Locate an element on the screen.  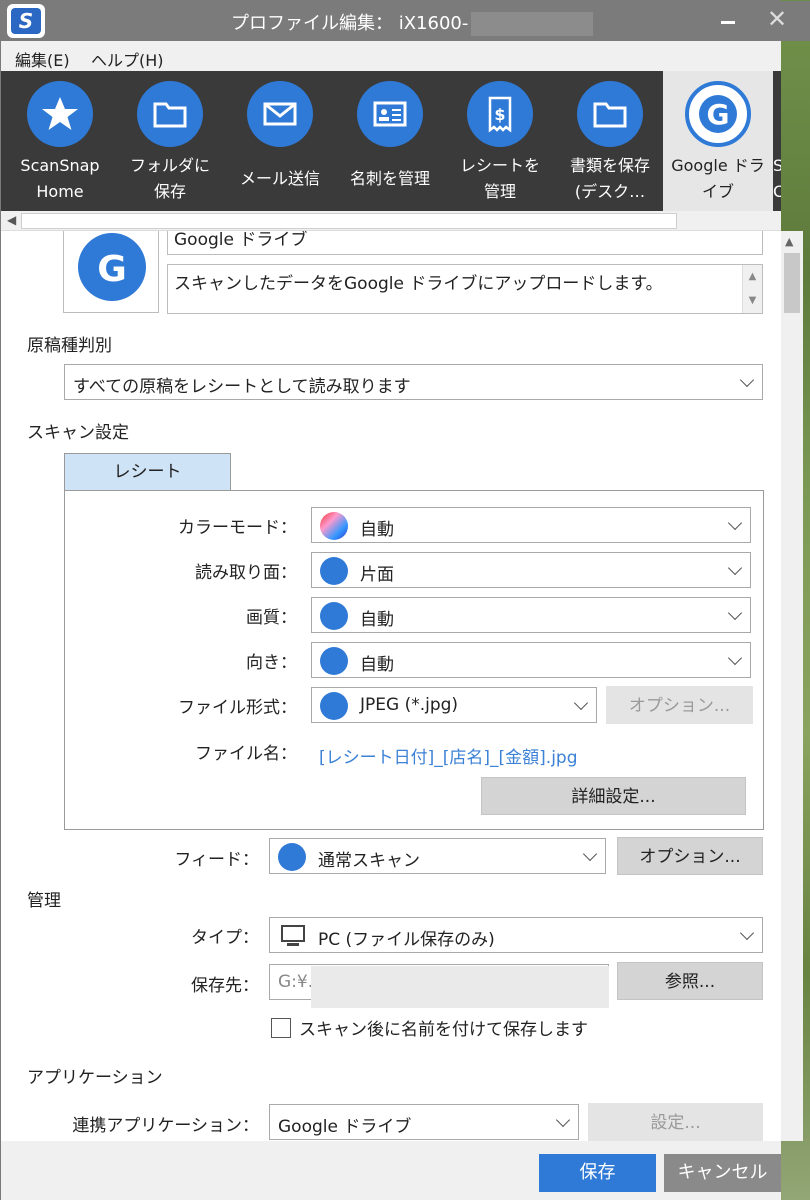
rename-after-scan-checkbox is located at coordinates (281, 1028).